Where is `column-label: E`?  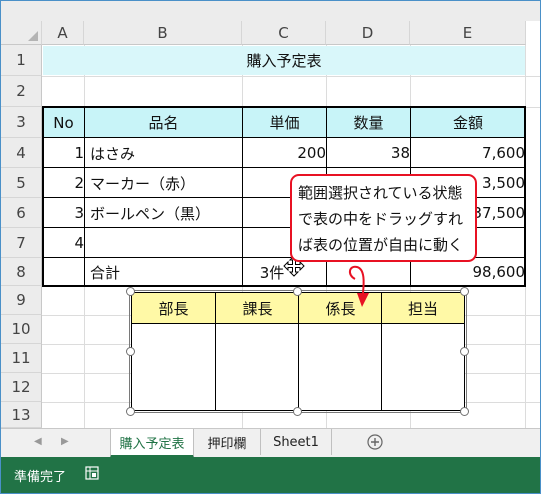
column-label: E is located at coordinates (467, 32).